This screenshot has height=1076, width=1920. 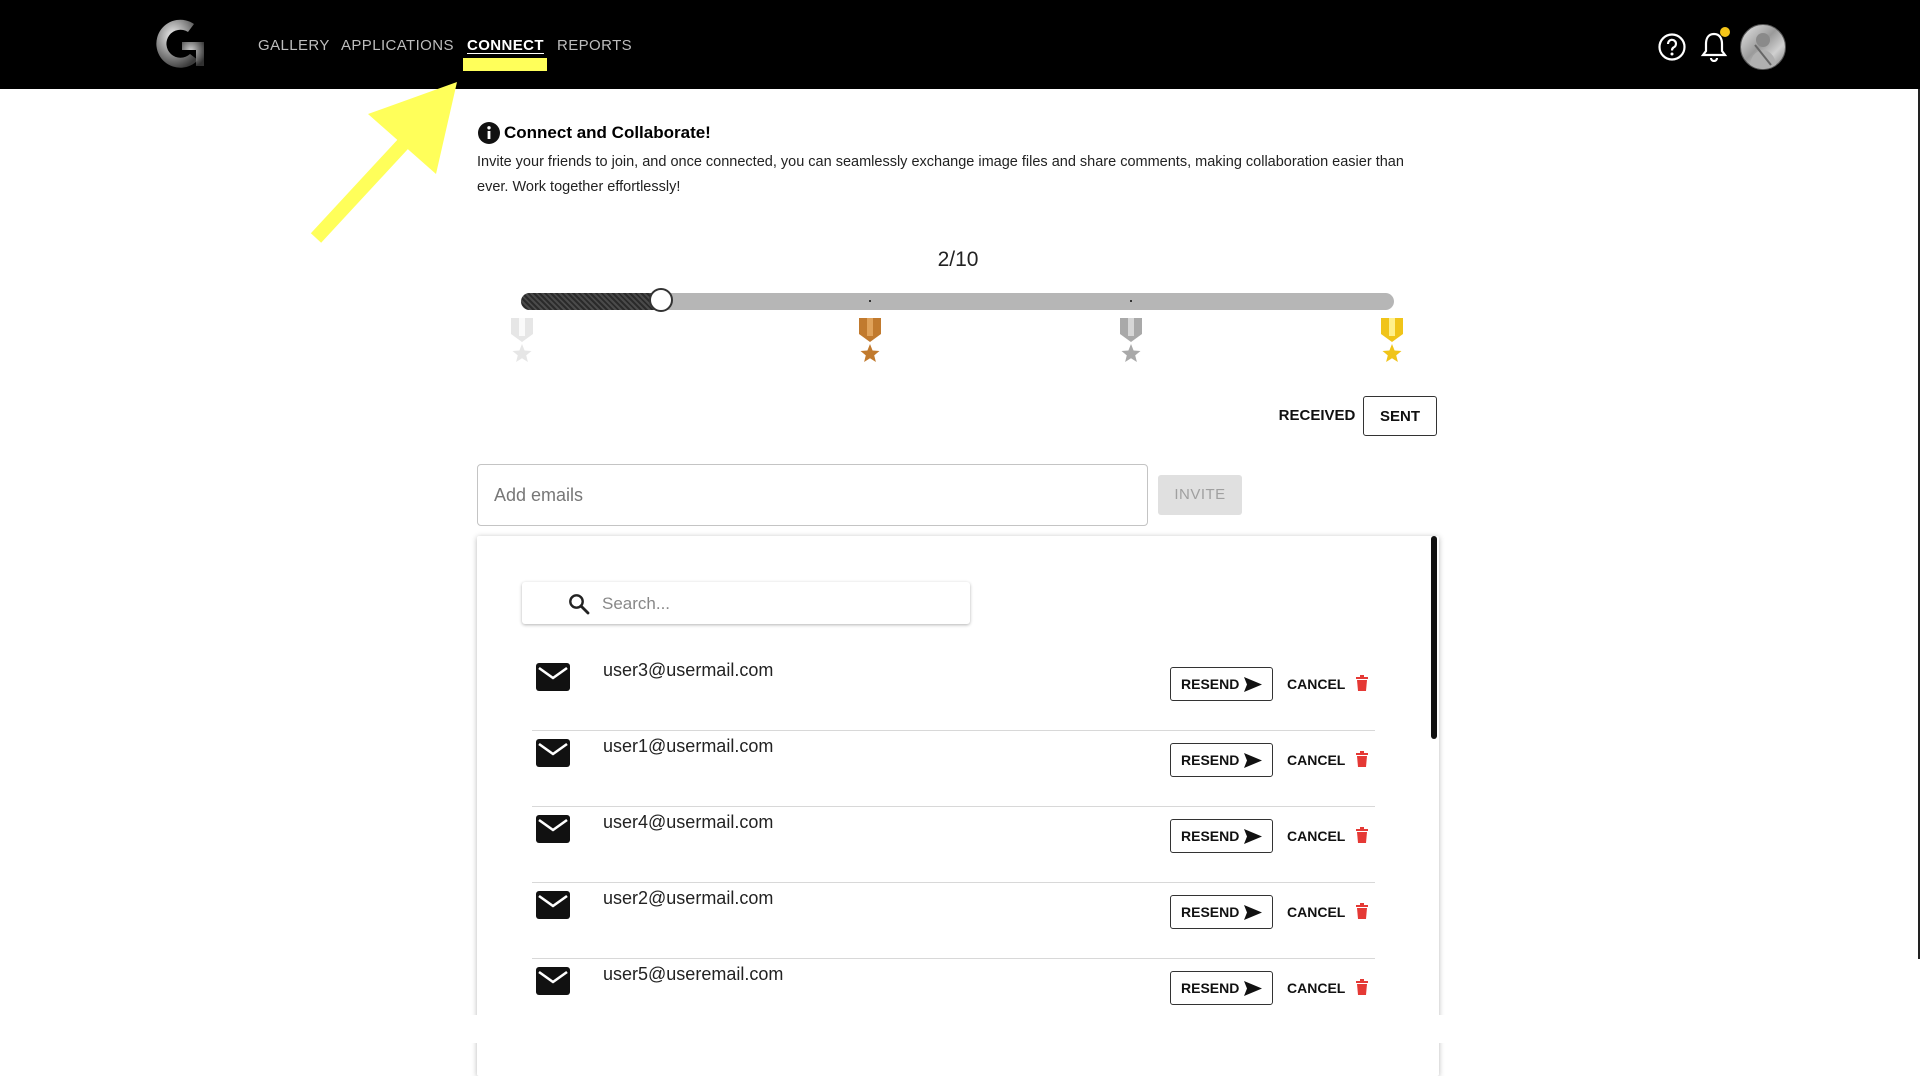 What do you see at coordinates (1131, 340) in the screenshot?
I see `medal-silver-icon` at bounding box center [1131, 340].